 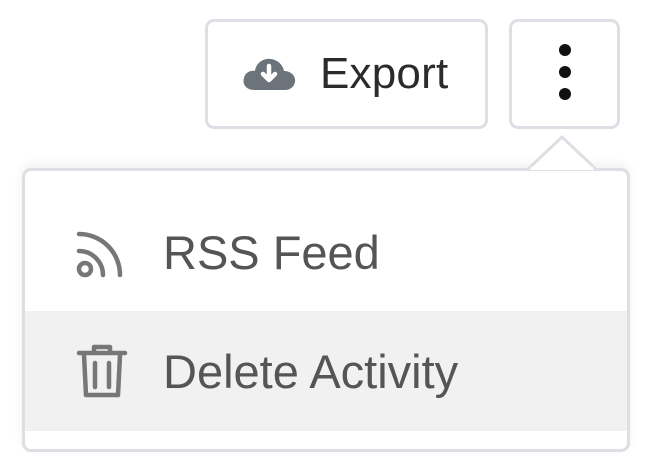 I want to click on cloud-download-icon, so click(x=269, y=74).